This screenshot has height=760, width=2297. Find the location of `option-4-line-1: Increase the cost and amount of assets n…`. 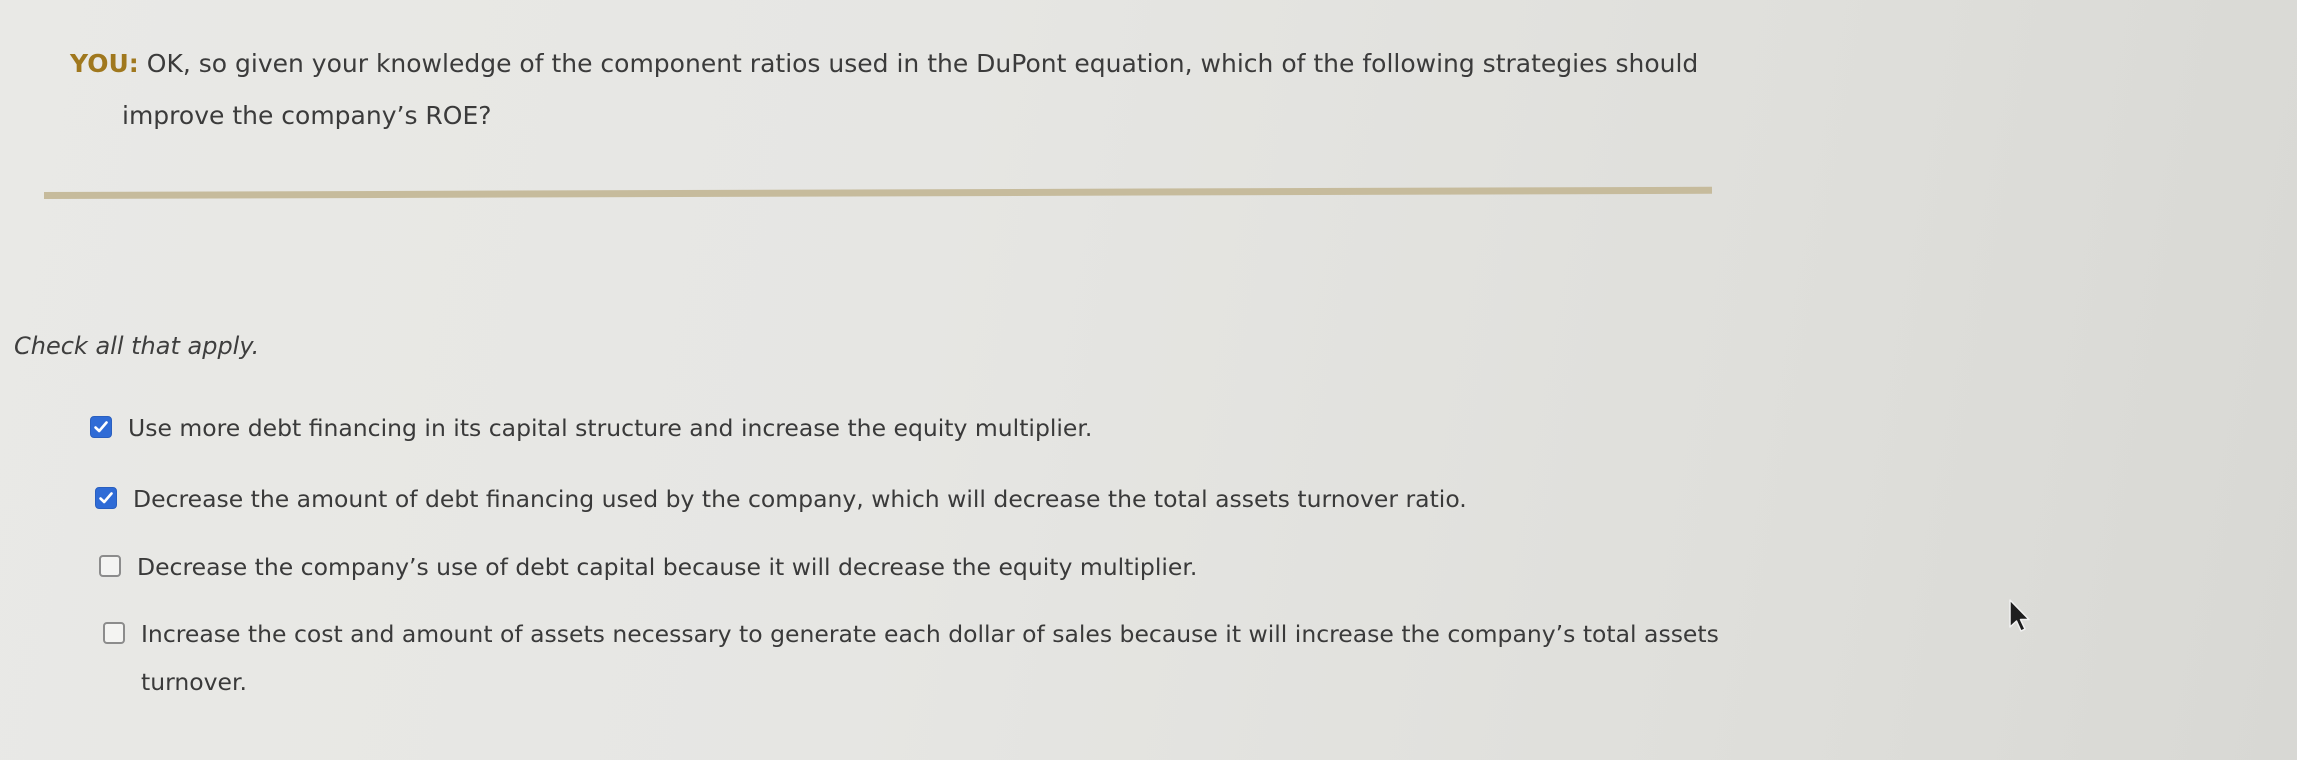

option-4-line-1: Increase the cost and amount of assets n… is located at coordinates (930, 634).